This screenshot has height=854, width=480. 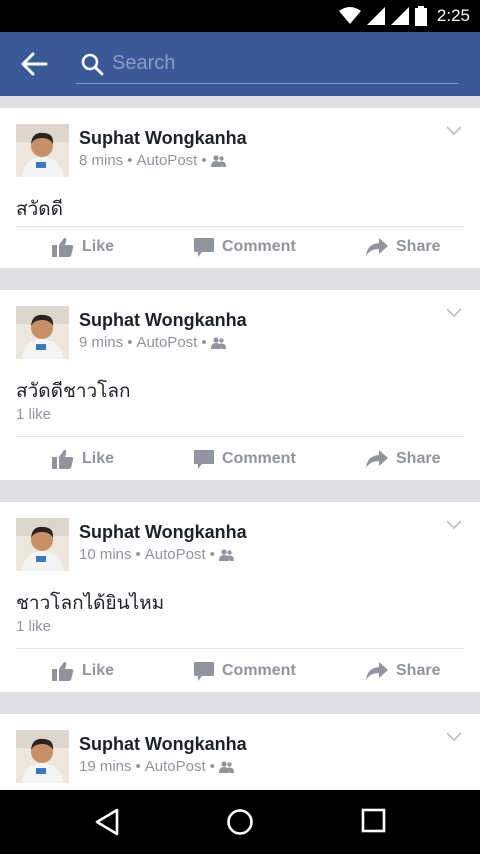 I want to click on post-meta: 19 mins • AutoPost •, so click(x=156, y=766).